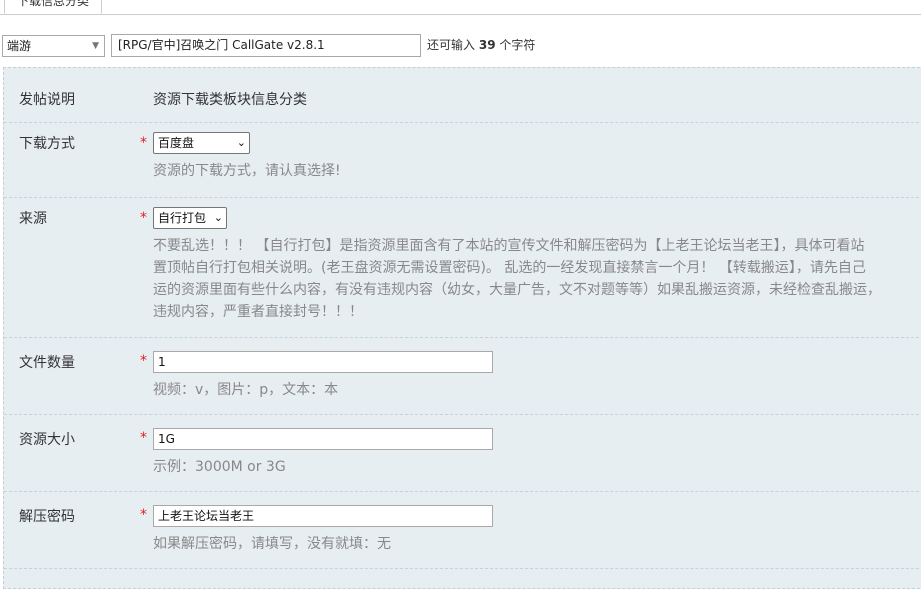 This screenshot has width=921, height=589. Describe the element at coordinates (230, 100) in the screenshot. I see `post-desc-value: 资源下载类板块信息分类` at that location.